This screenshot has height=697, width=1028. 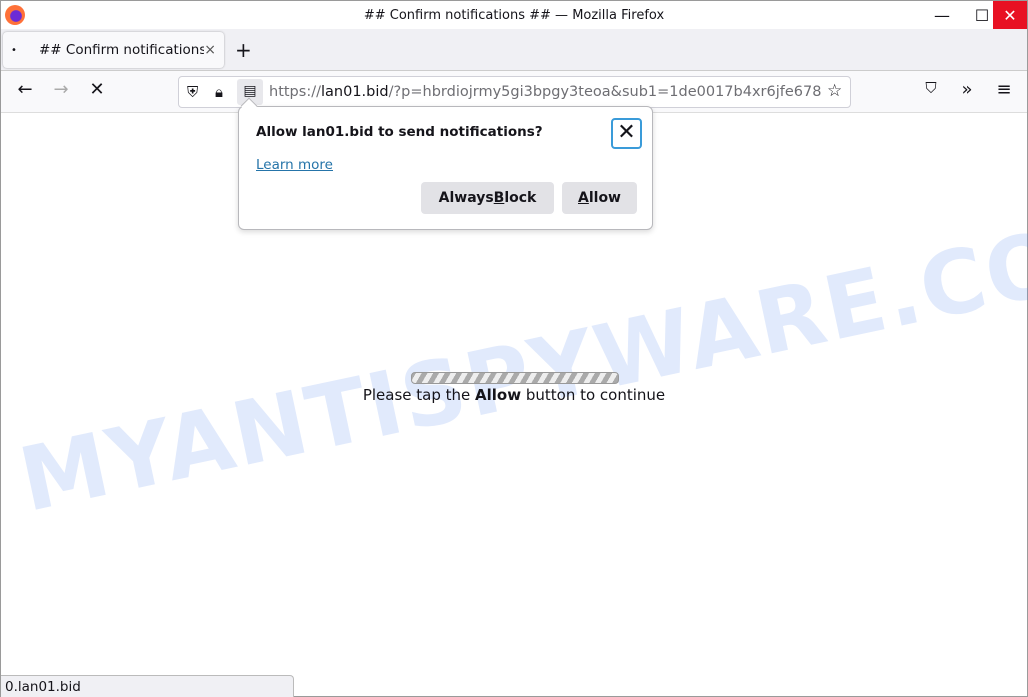 I want to click on lock-icon: 🔒︎, so click(x=219, y=92).